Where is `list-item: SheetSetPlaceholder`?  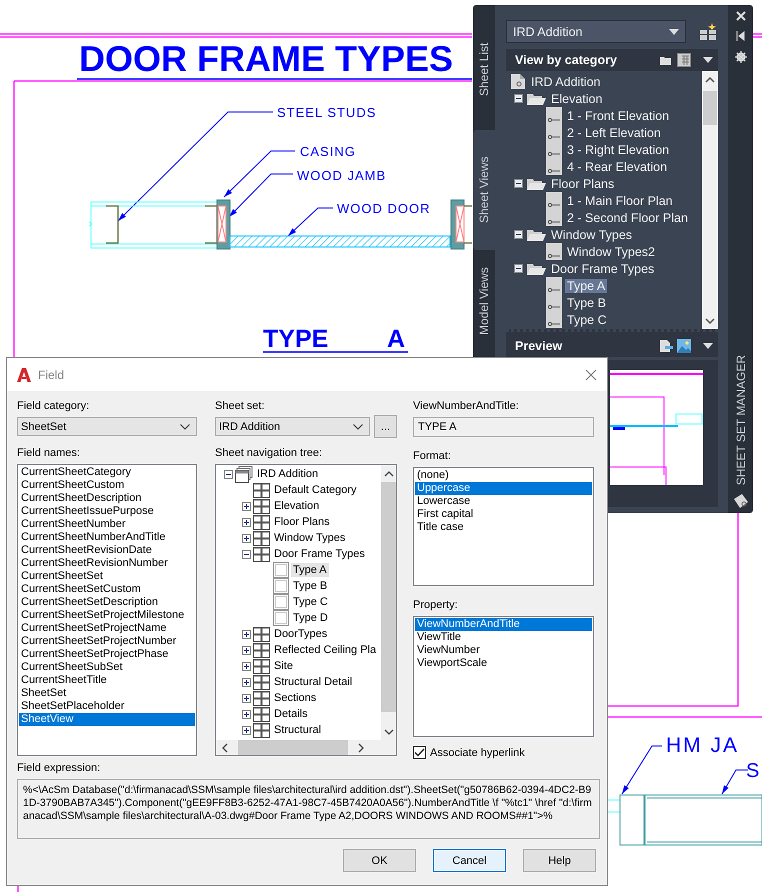 list-item: SheetSetPlaceholder is located at coordinates (107, 706).